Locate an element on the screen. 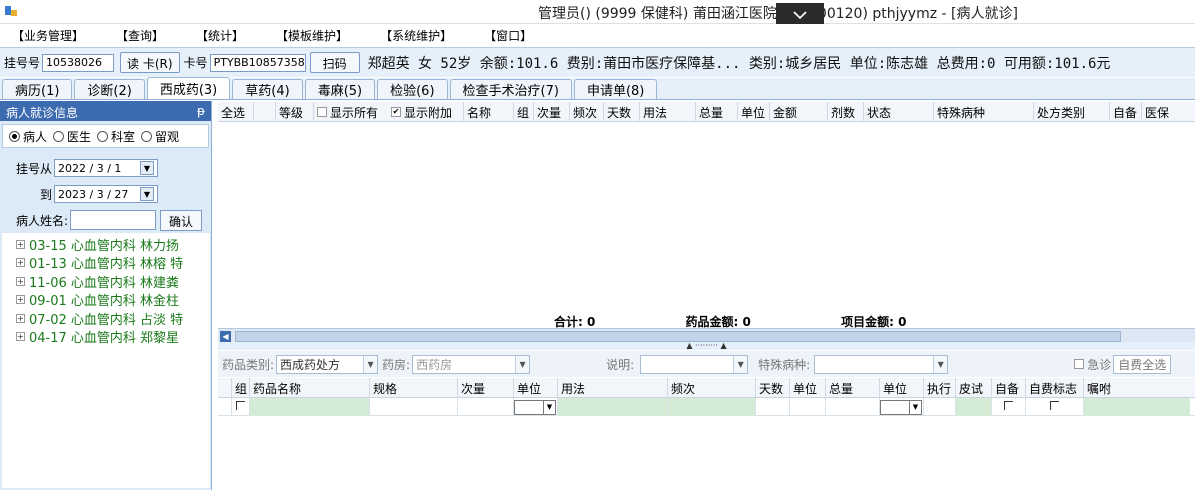  cell-skin-test is located at coordinates (974, 407).